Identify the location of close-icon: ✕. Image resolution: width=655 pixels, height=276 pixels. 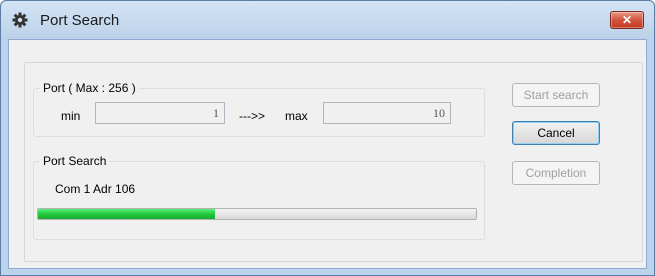
(627, 20).